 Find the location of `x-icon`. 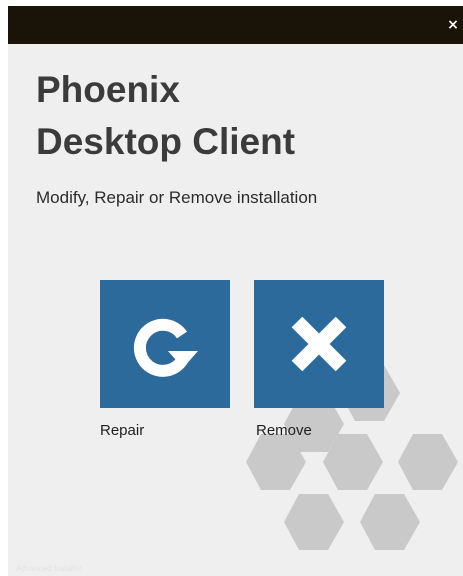

x-icon is located at coordinates (319, 344).